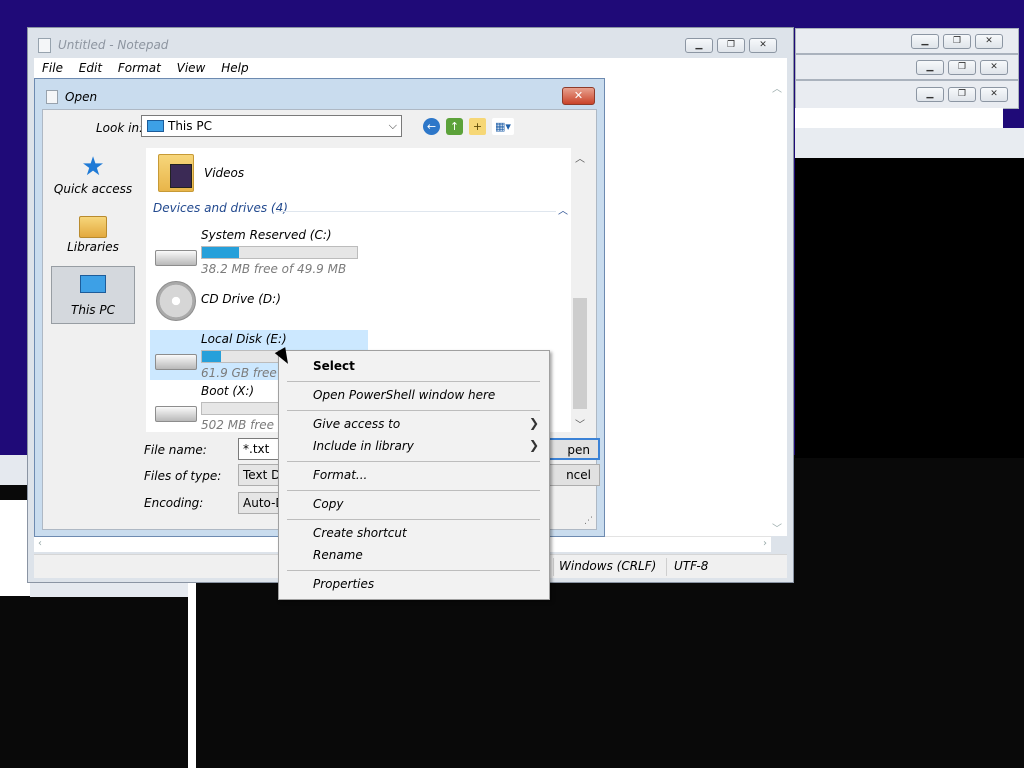  I want to click on menu-item-open-powershell: Open PowerShell window here, so click(404, 395).